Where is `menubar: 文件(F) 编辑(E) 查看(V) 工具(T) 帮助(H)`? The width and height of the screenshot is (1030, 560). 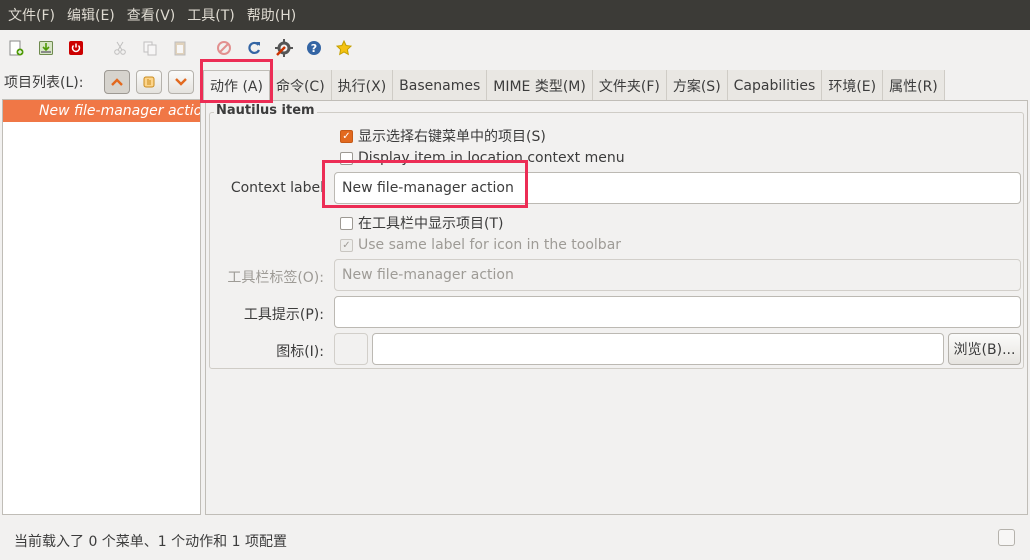
menubar: 文件(F) 编辑(E) 查看(V) 工具(T) 帮助(H) is located at coordinates (515, 15).